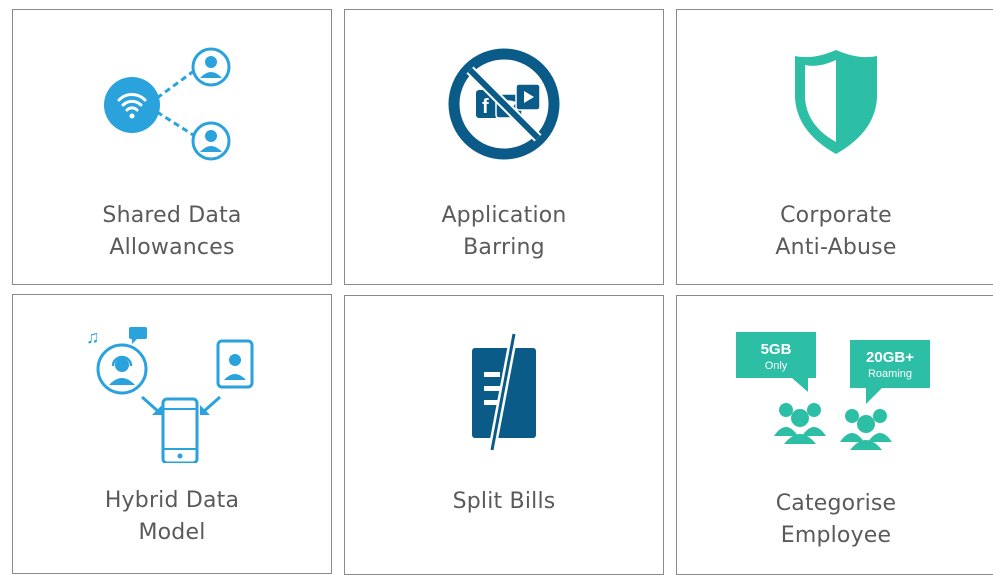  What do you see at coordinates (172, 232) in the screenshot?
I see `card-label: Shared Data Allowances` at bounding box center [172, 232].